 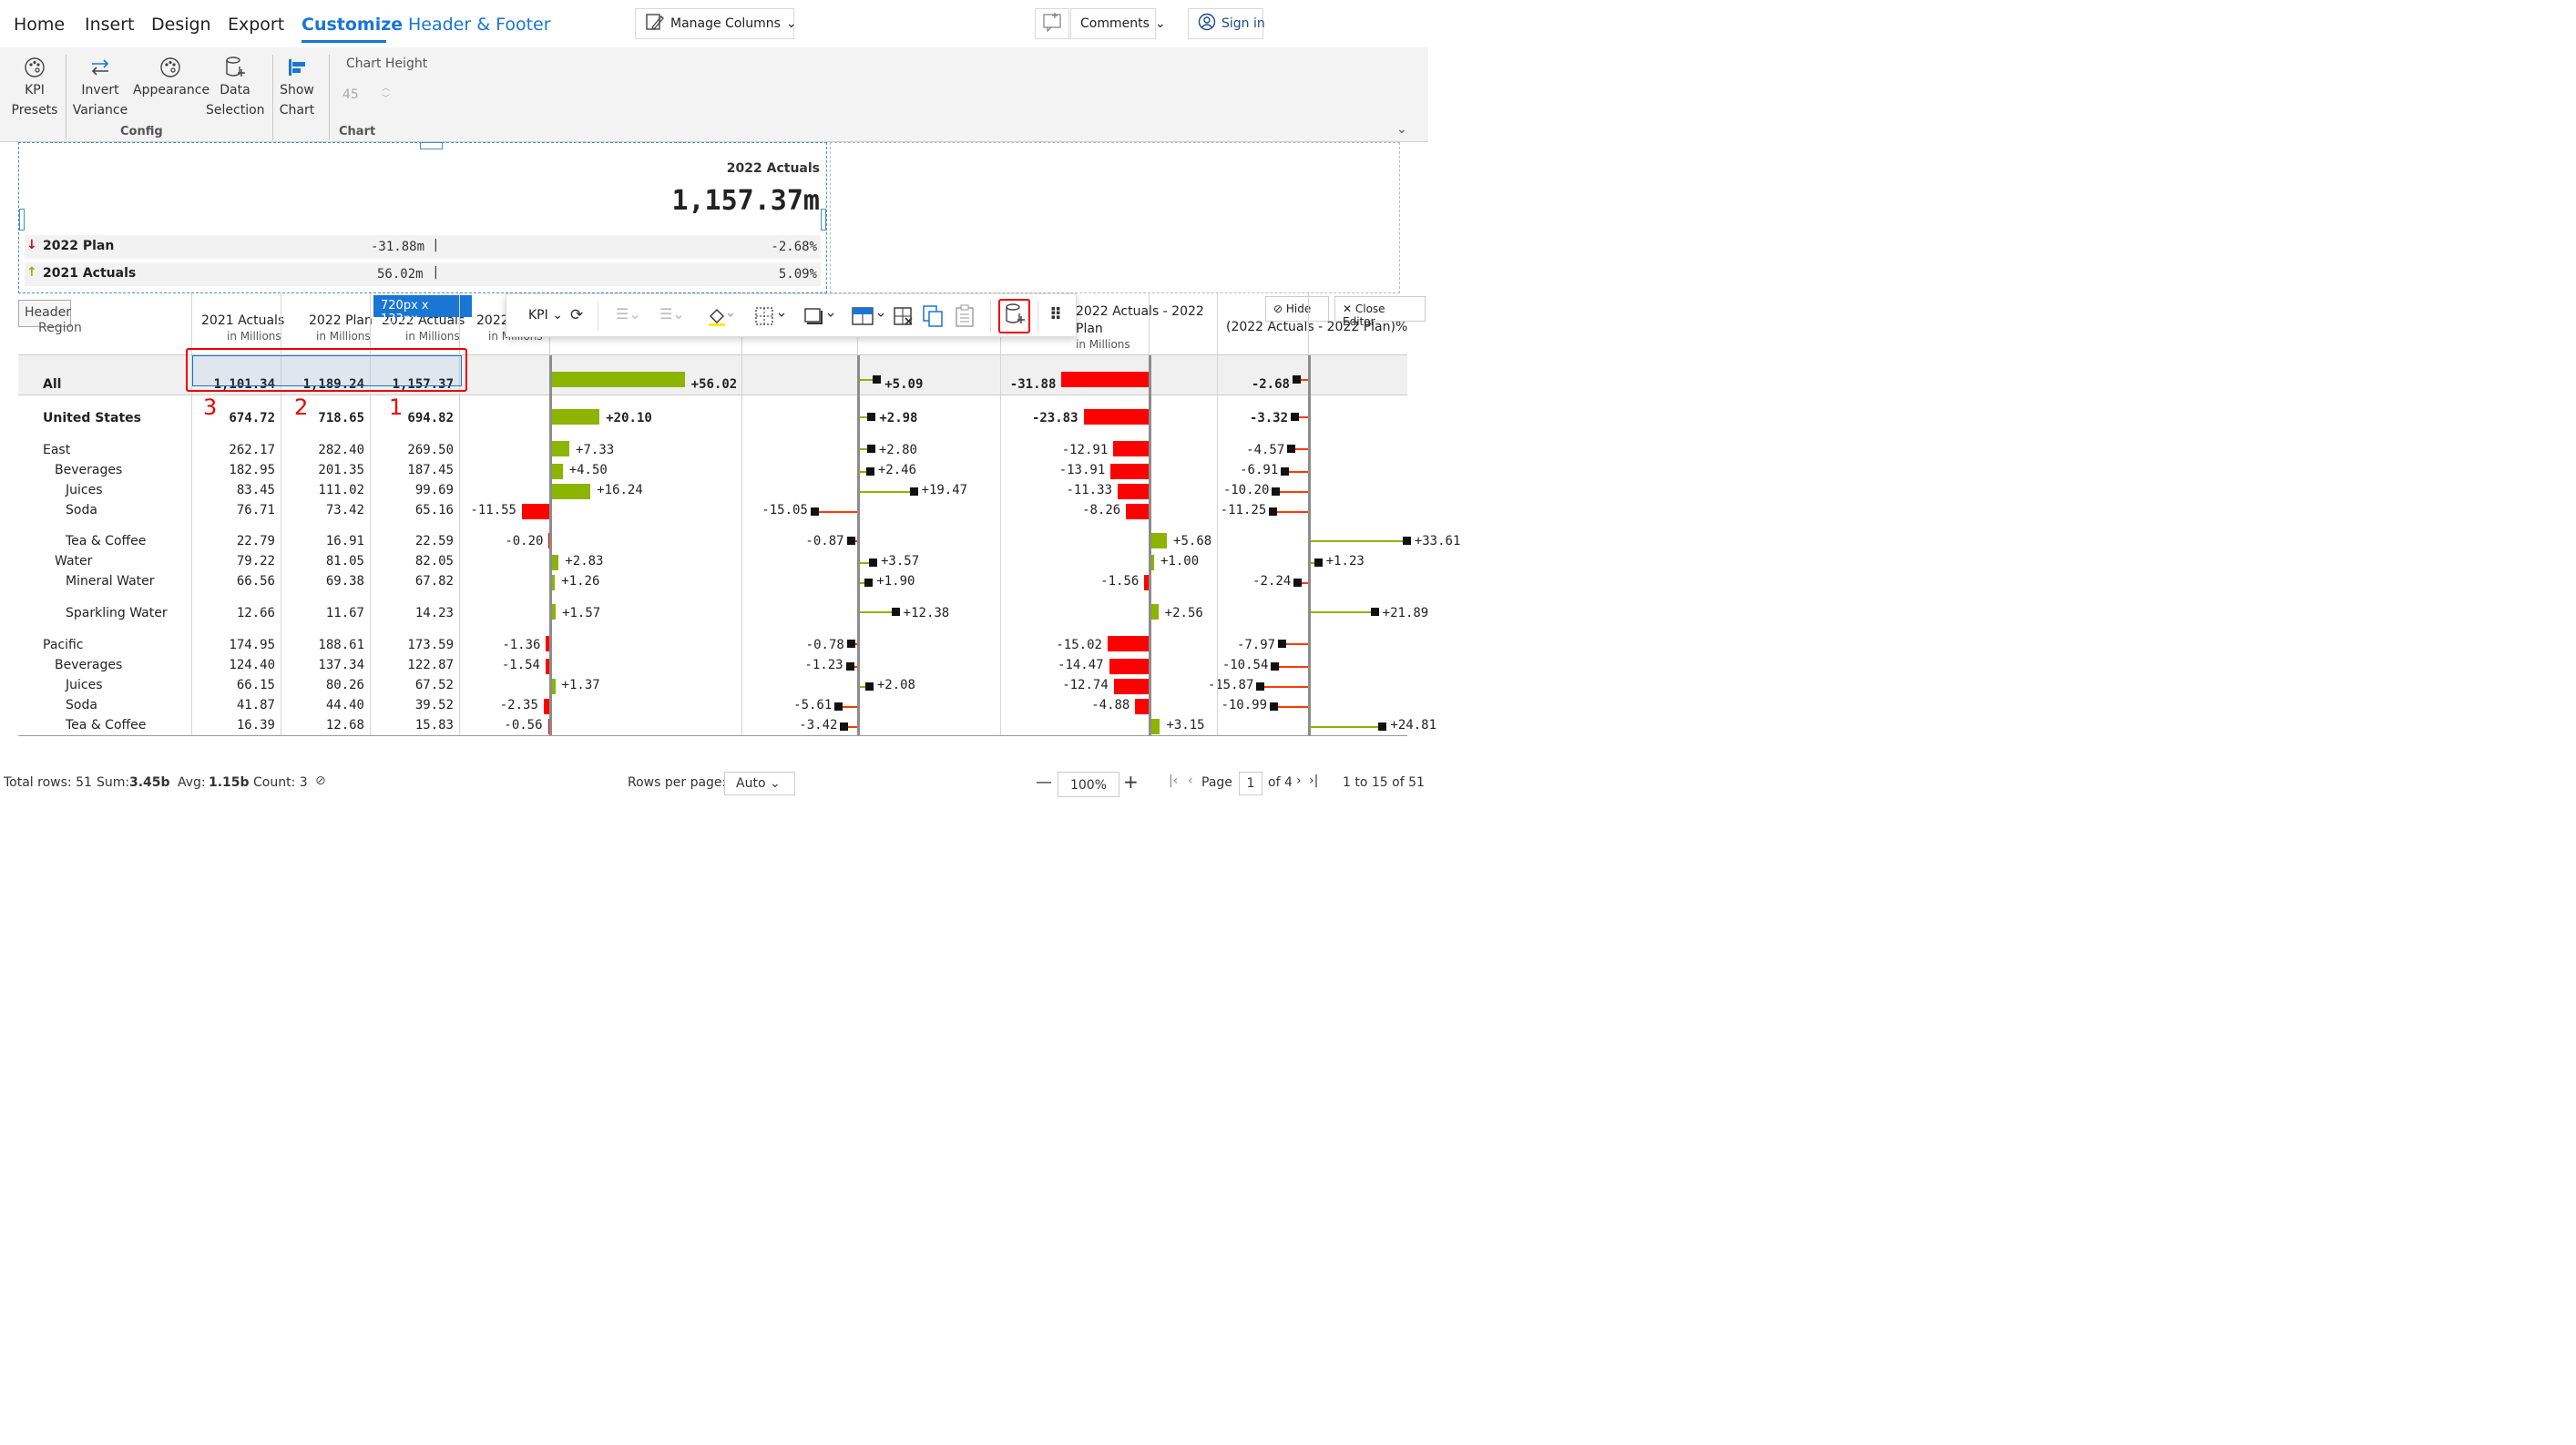 What do you see at coordinates (353, 25) in the screenshot?
I see `menu-customize: Customize` at bounding box center [353, 25].